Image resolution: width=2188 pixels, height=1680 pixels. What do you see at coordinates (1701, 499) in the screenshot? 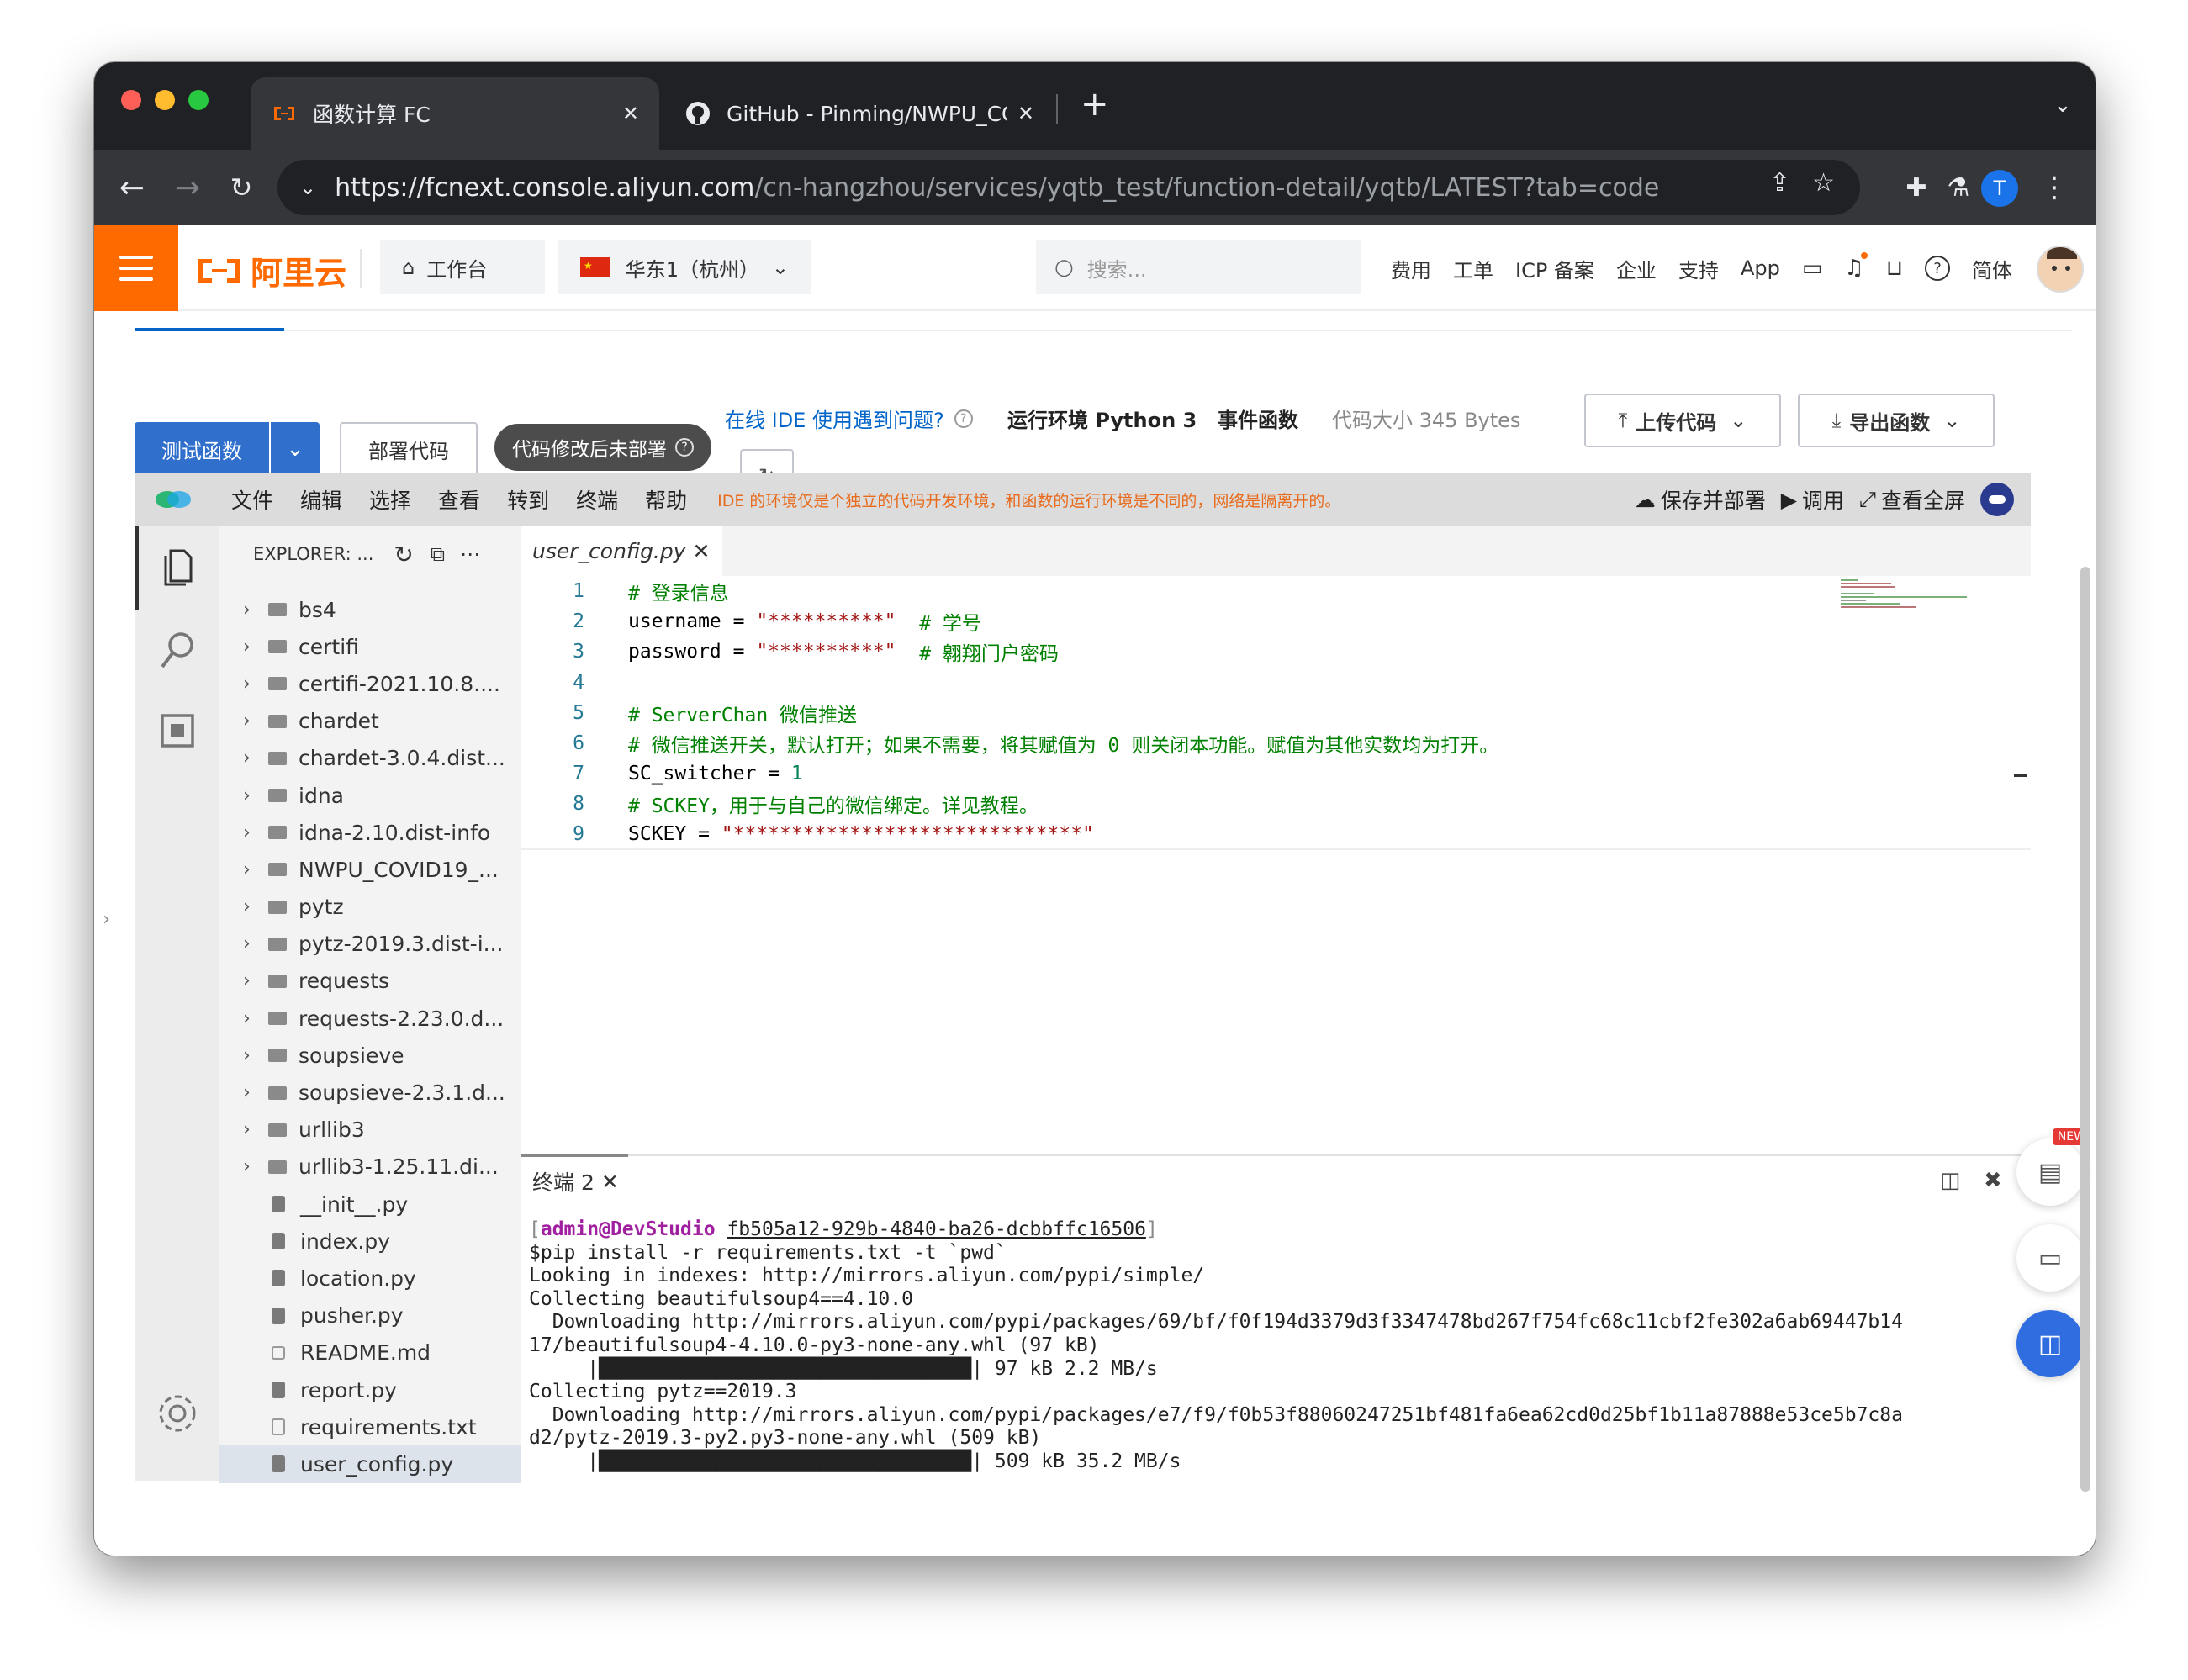
I see `save-deploy-button: ☁ 保存并部署` at bounding box center [1701, 499].